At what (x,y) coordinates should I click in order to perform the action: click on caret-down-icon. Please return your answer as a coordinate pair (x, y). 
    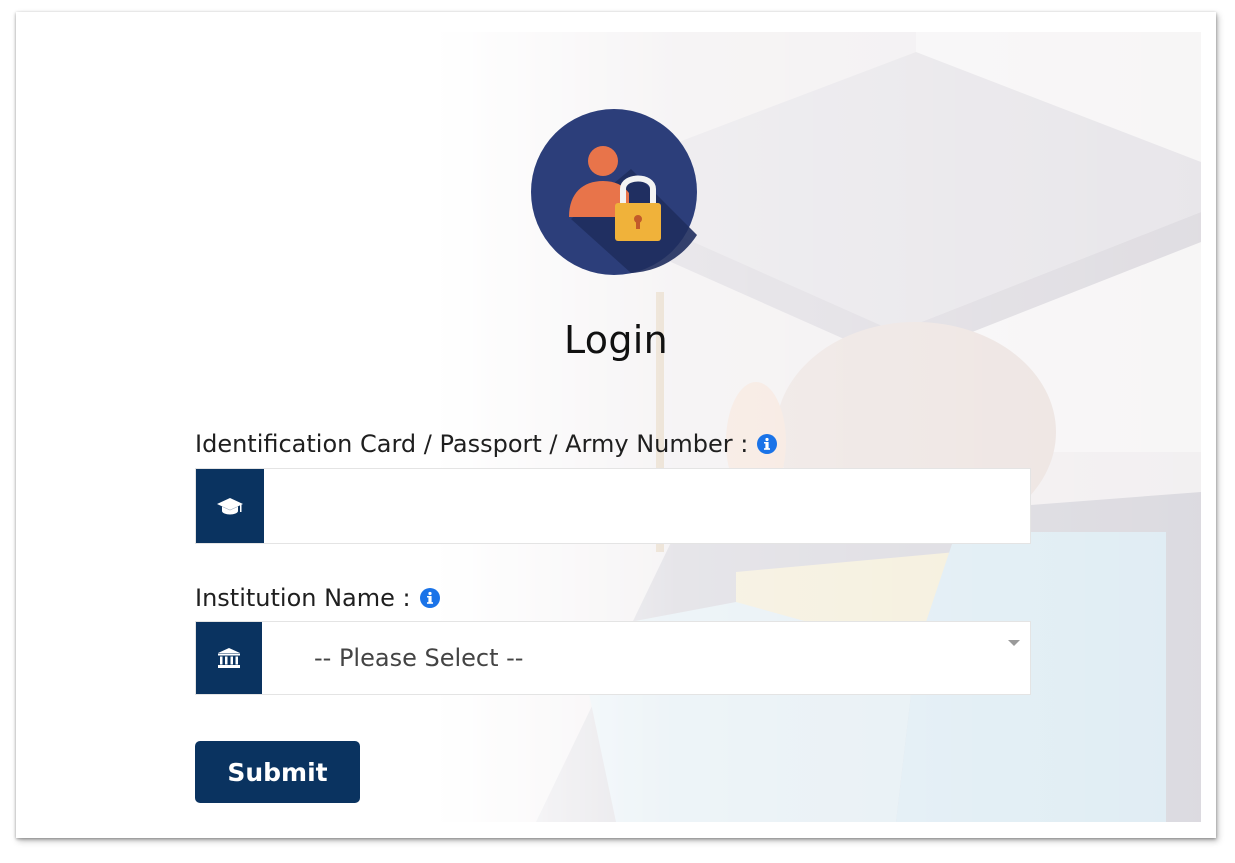
    Looking at the image, I should click on (1014, 643).